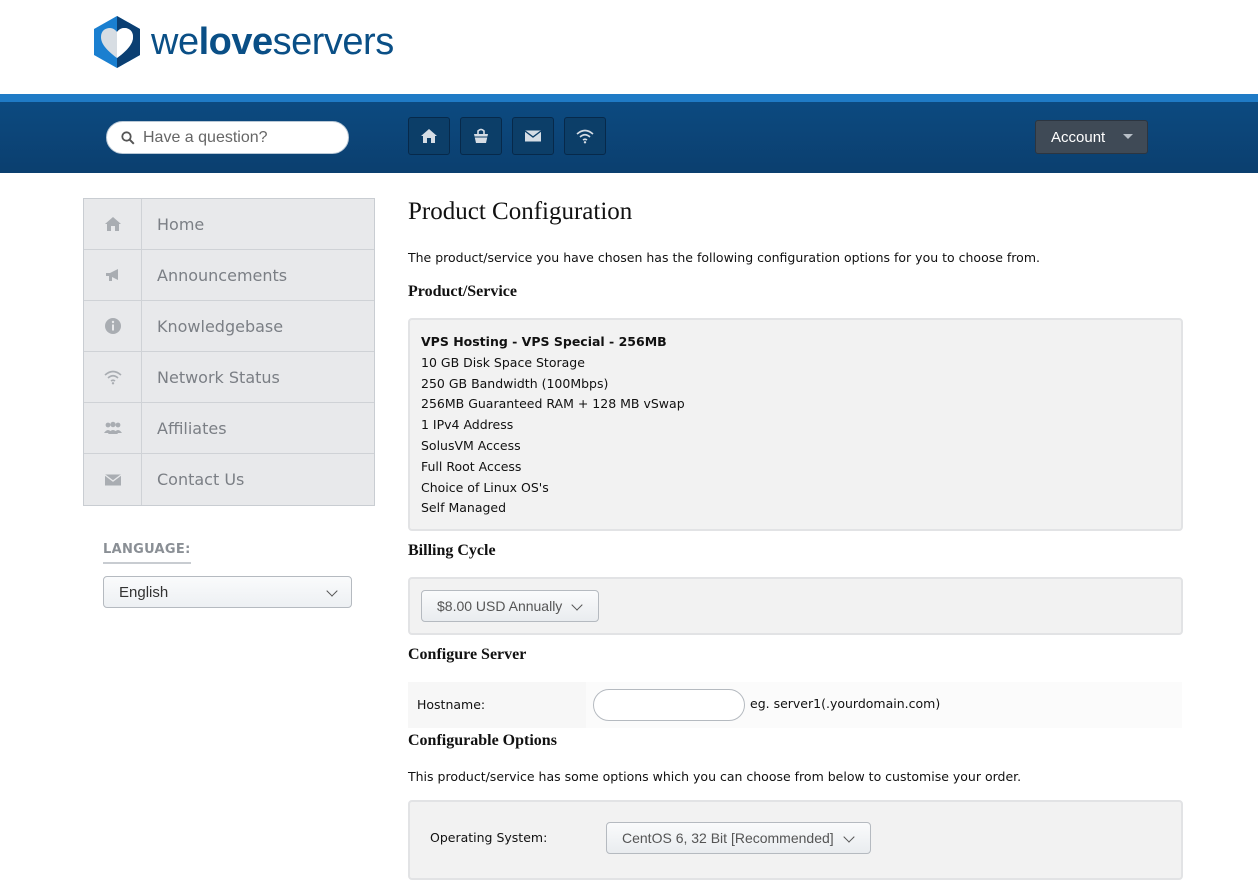 The height and width of the screenshot is (880, 1258). I want to click on product-feature: Self Managed, so click(464, 508).